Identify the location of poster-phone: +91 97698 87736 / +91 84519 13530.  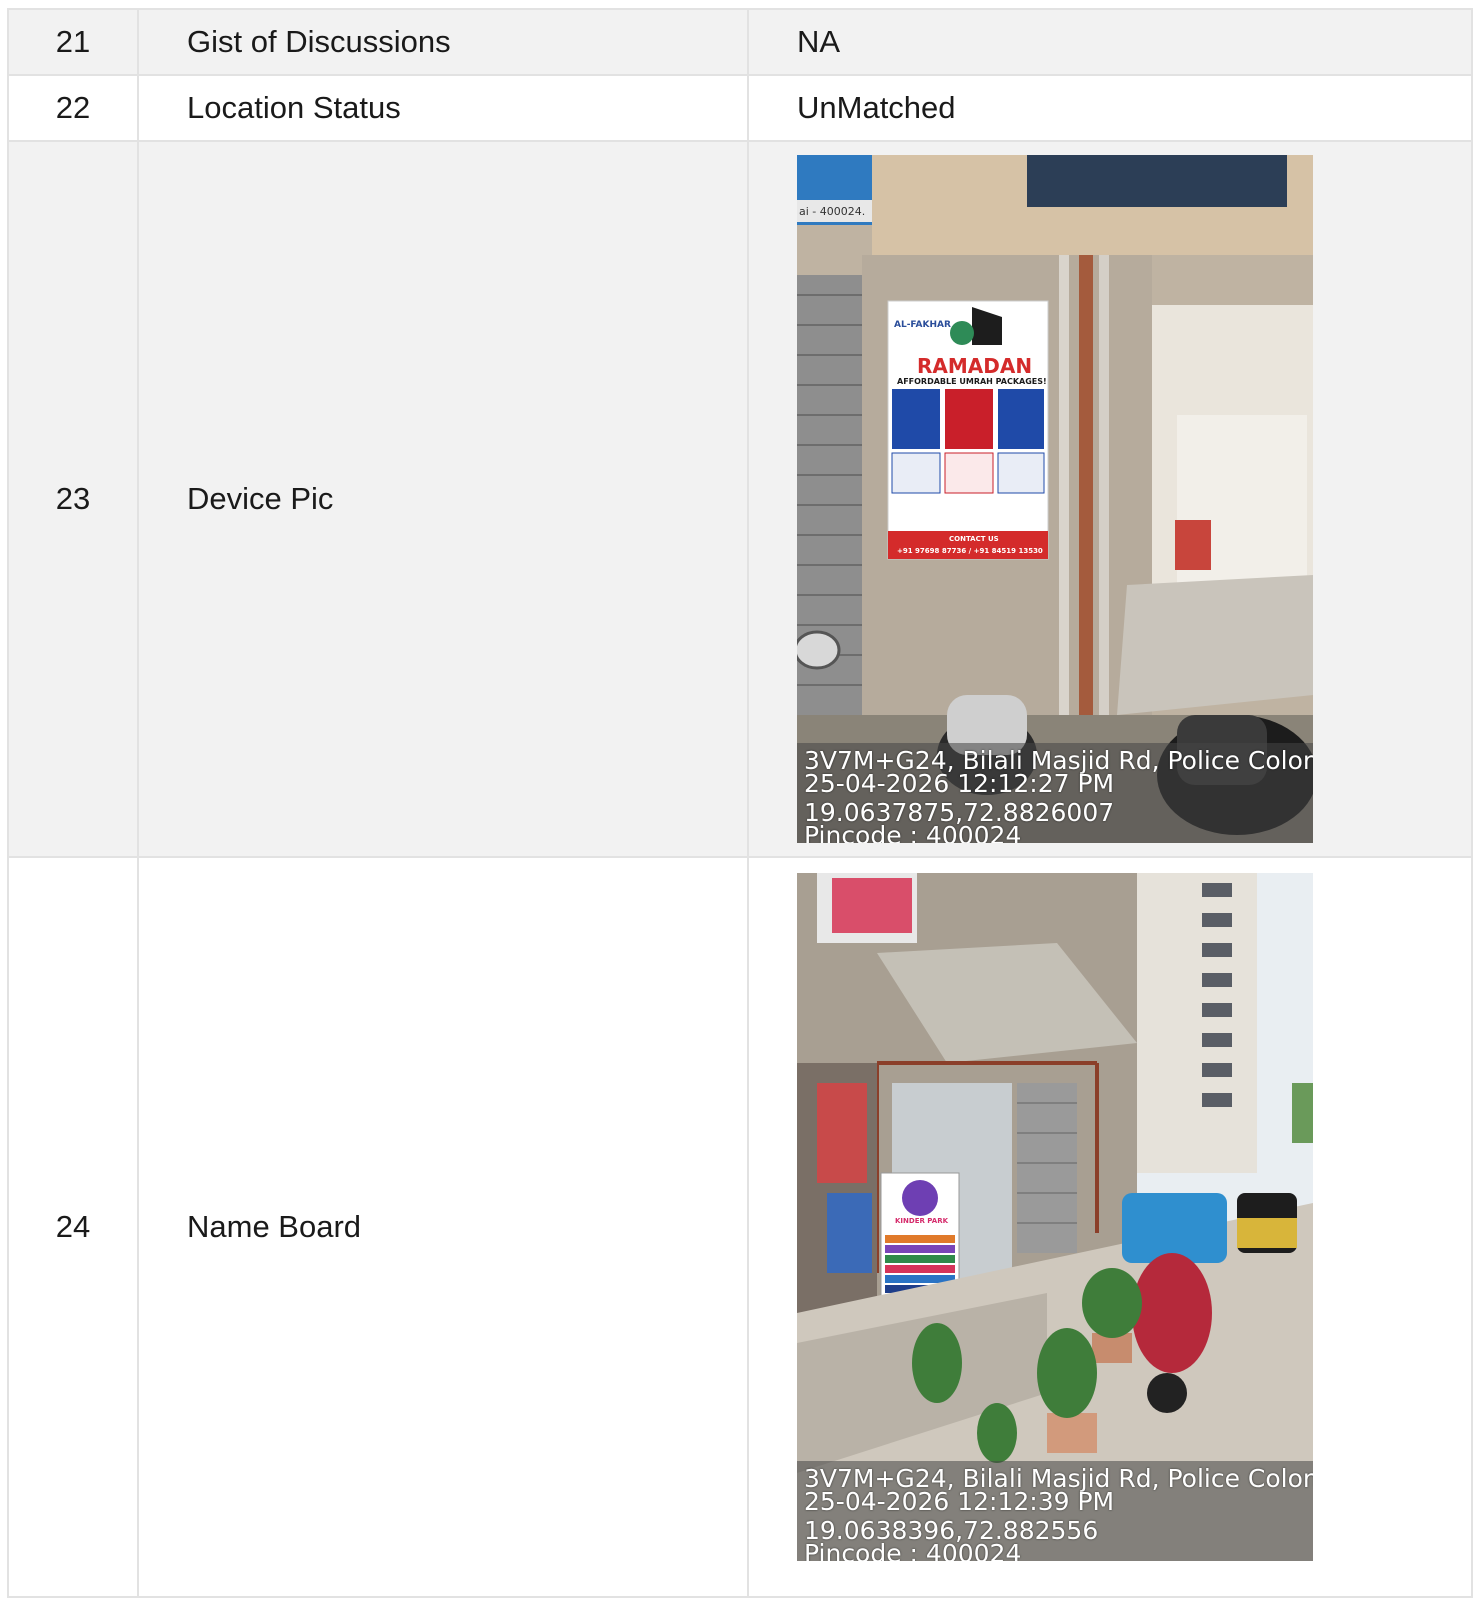
(970, 551).